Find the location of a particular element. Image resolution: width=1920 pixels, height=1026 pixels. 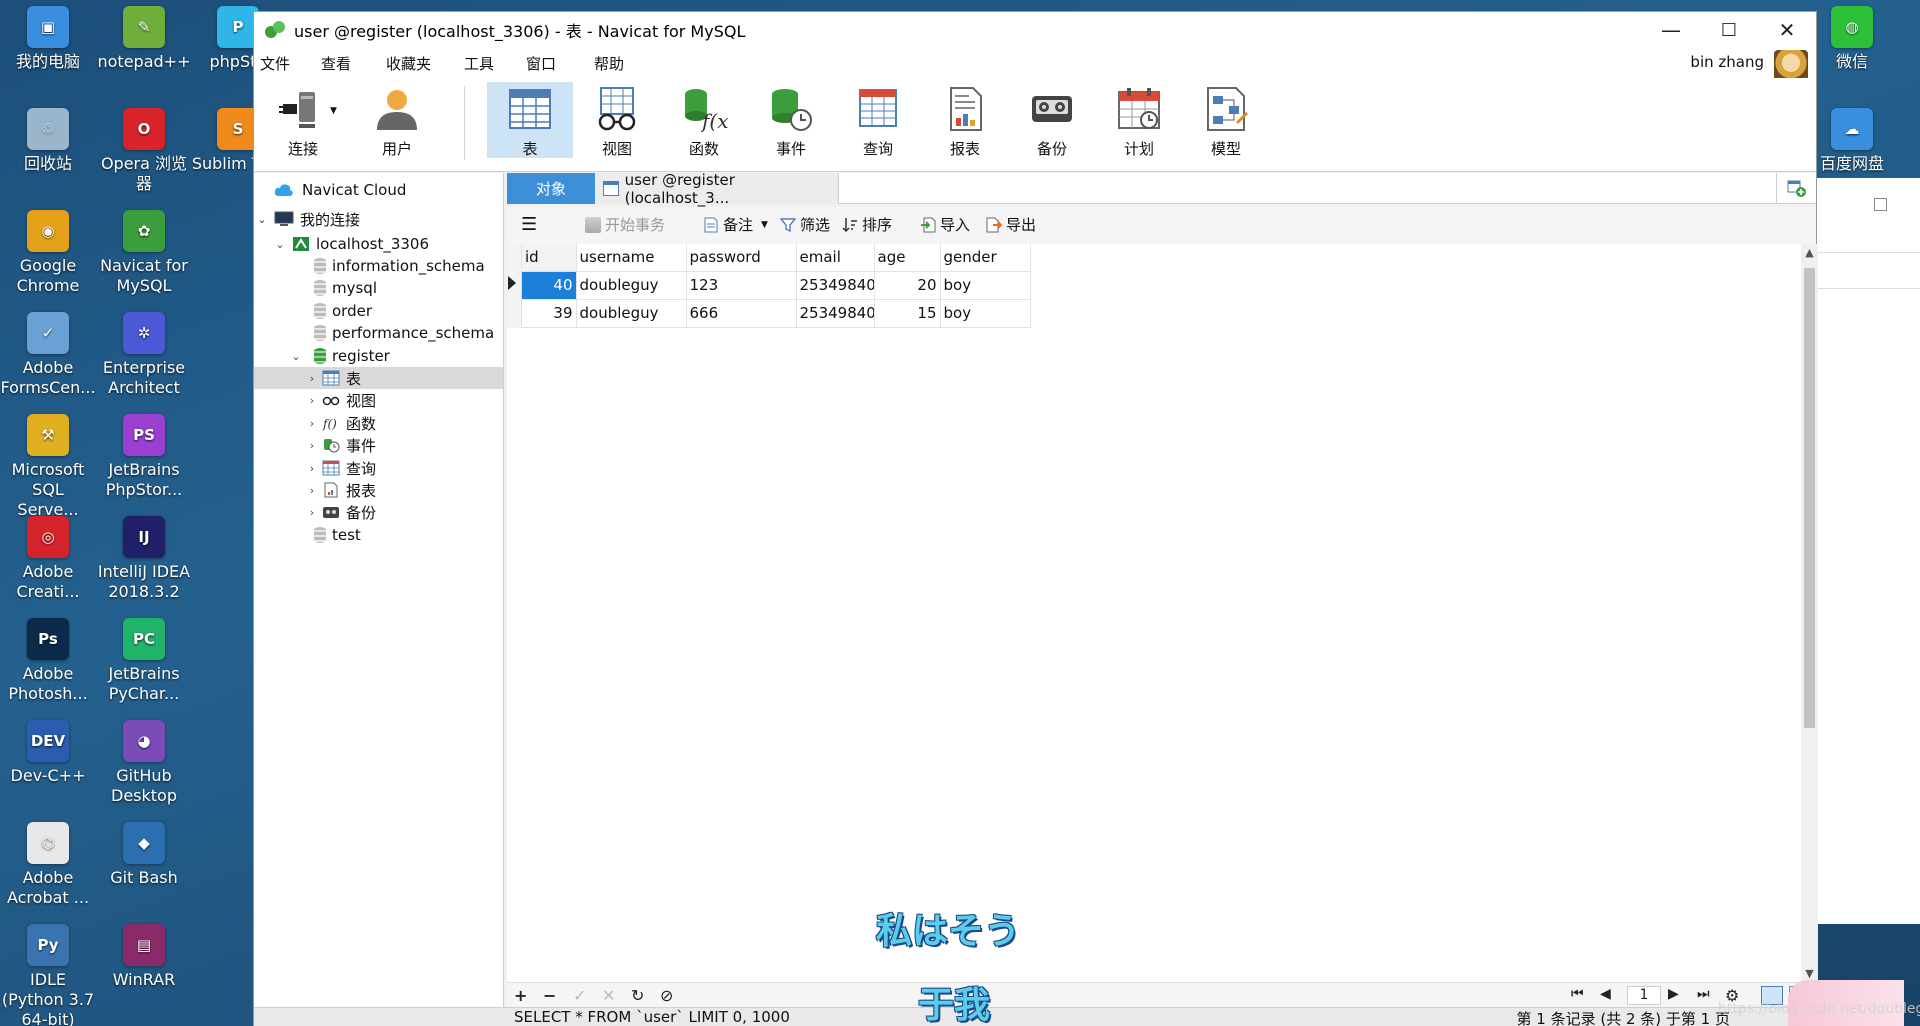

tree-item-tables: › 表 is located at coordinates (378, 378).